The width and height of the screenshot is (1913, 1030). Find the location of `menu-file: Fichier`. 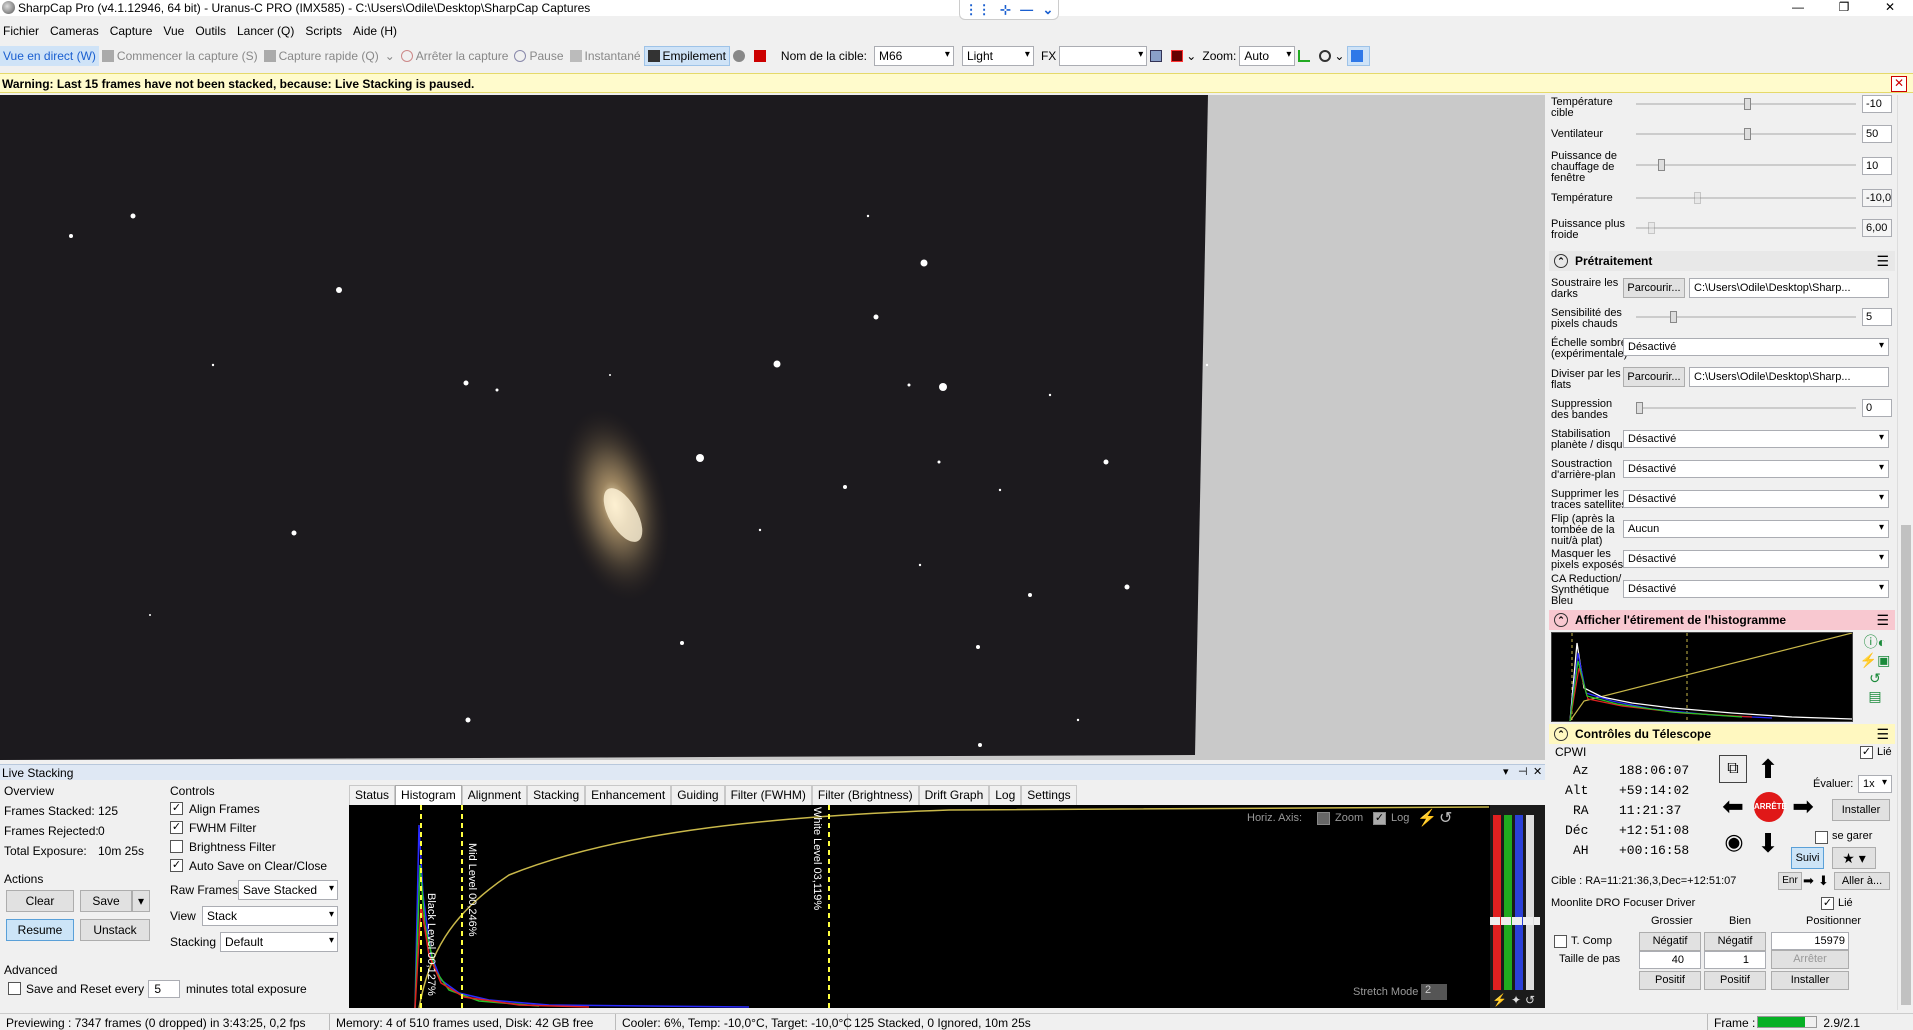

menu-file: Fichier is located at coordinates (23, 31).